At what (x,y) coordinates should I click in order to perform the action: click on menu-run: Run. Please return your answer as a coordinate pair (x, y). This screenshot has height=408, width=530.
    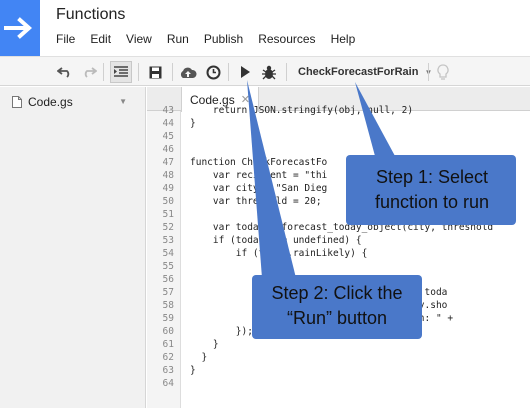
    Looking at the image, I should click on (178, 39).